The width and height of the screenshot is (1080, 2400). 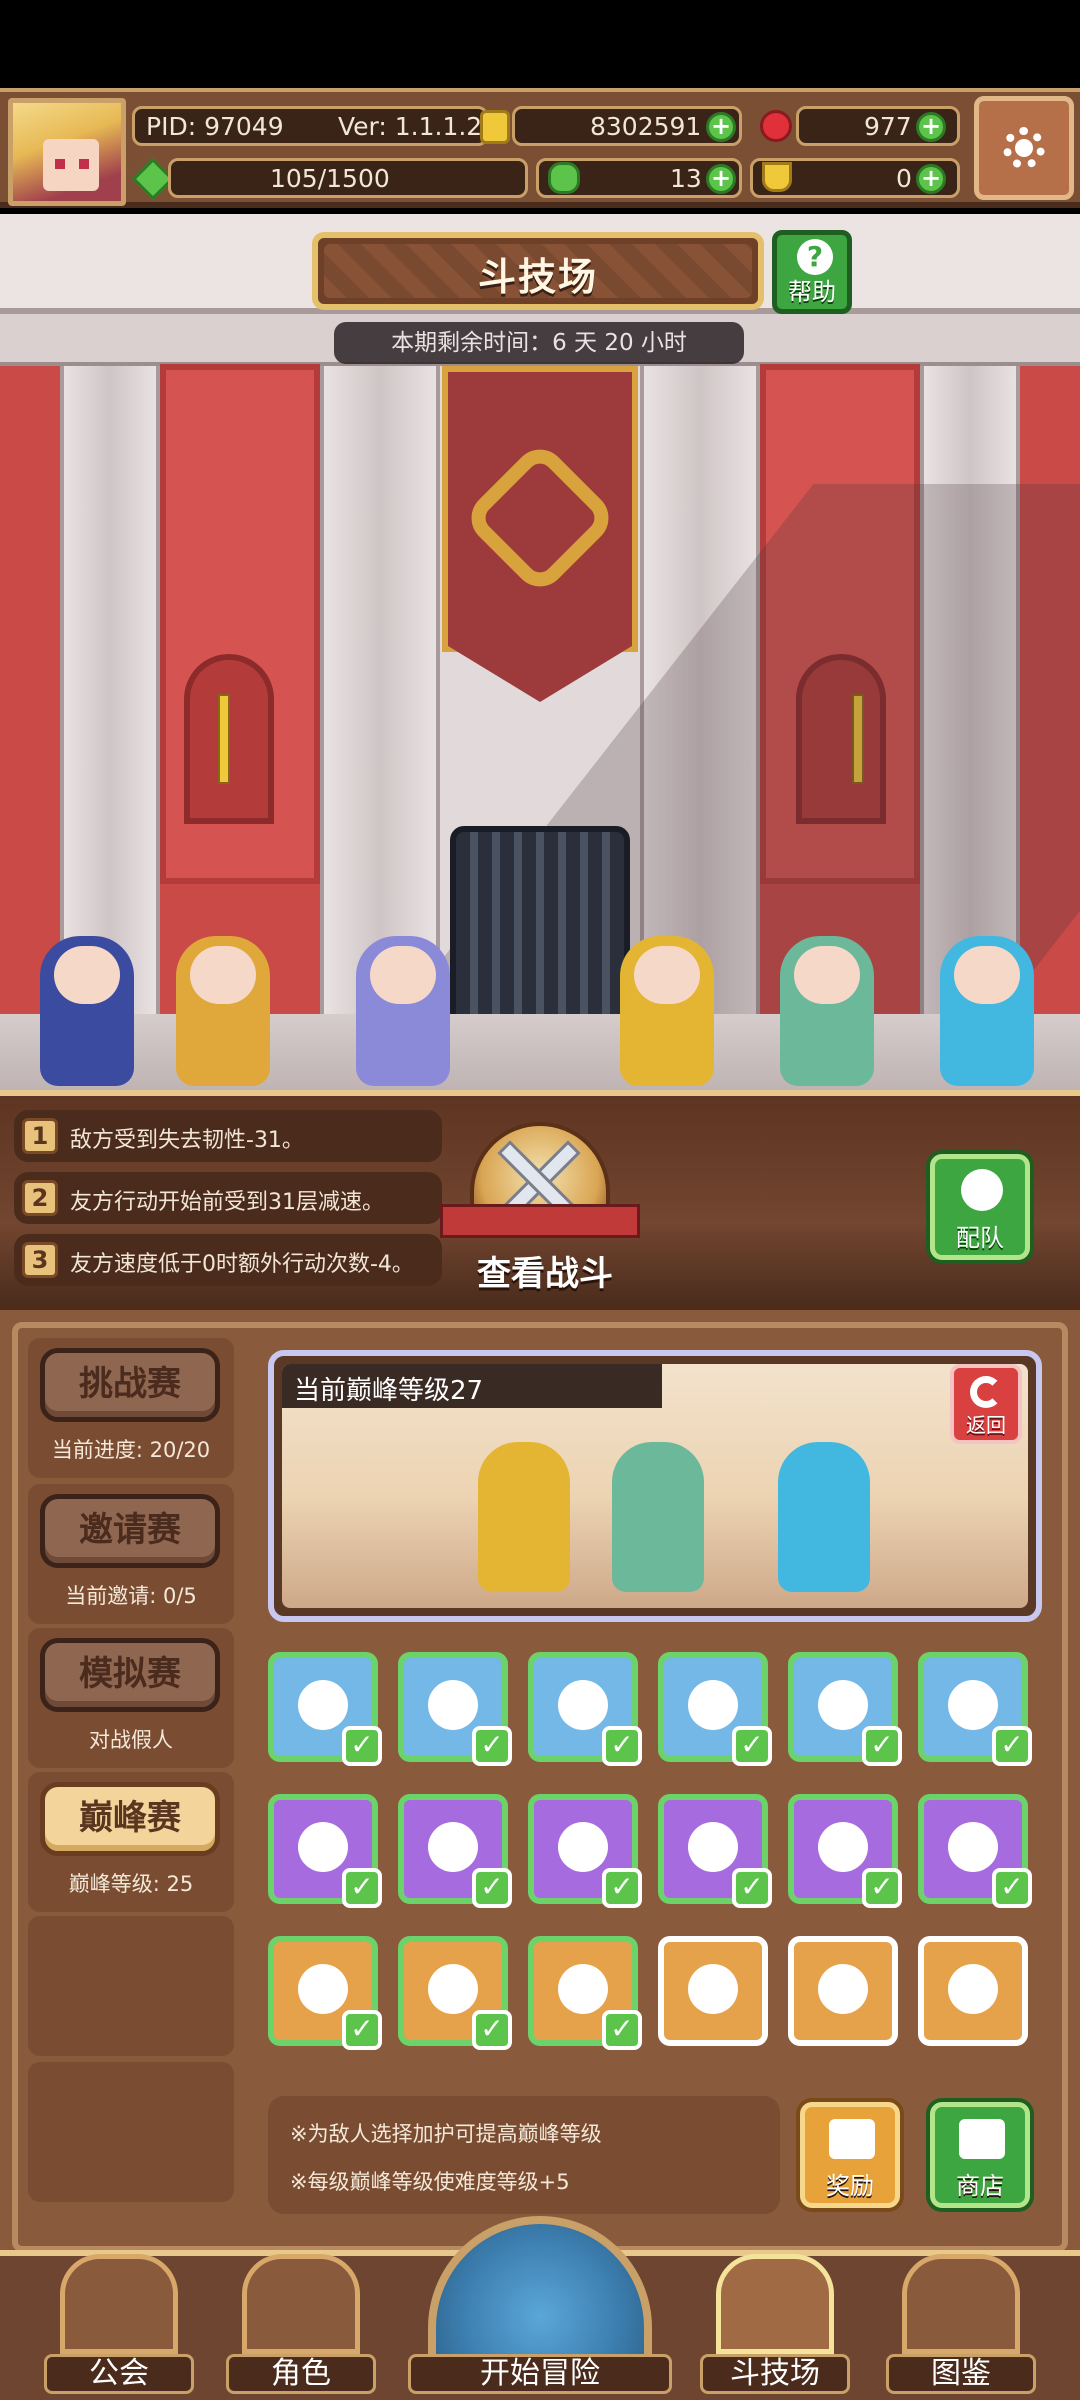 What do you see at coordinates (986, 1425) in the screenshot?
I see `back-label: 返回` at bounding box center [986, 1425].